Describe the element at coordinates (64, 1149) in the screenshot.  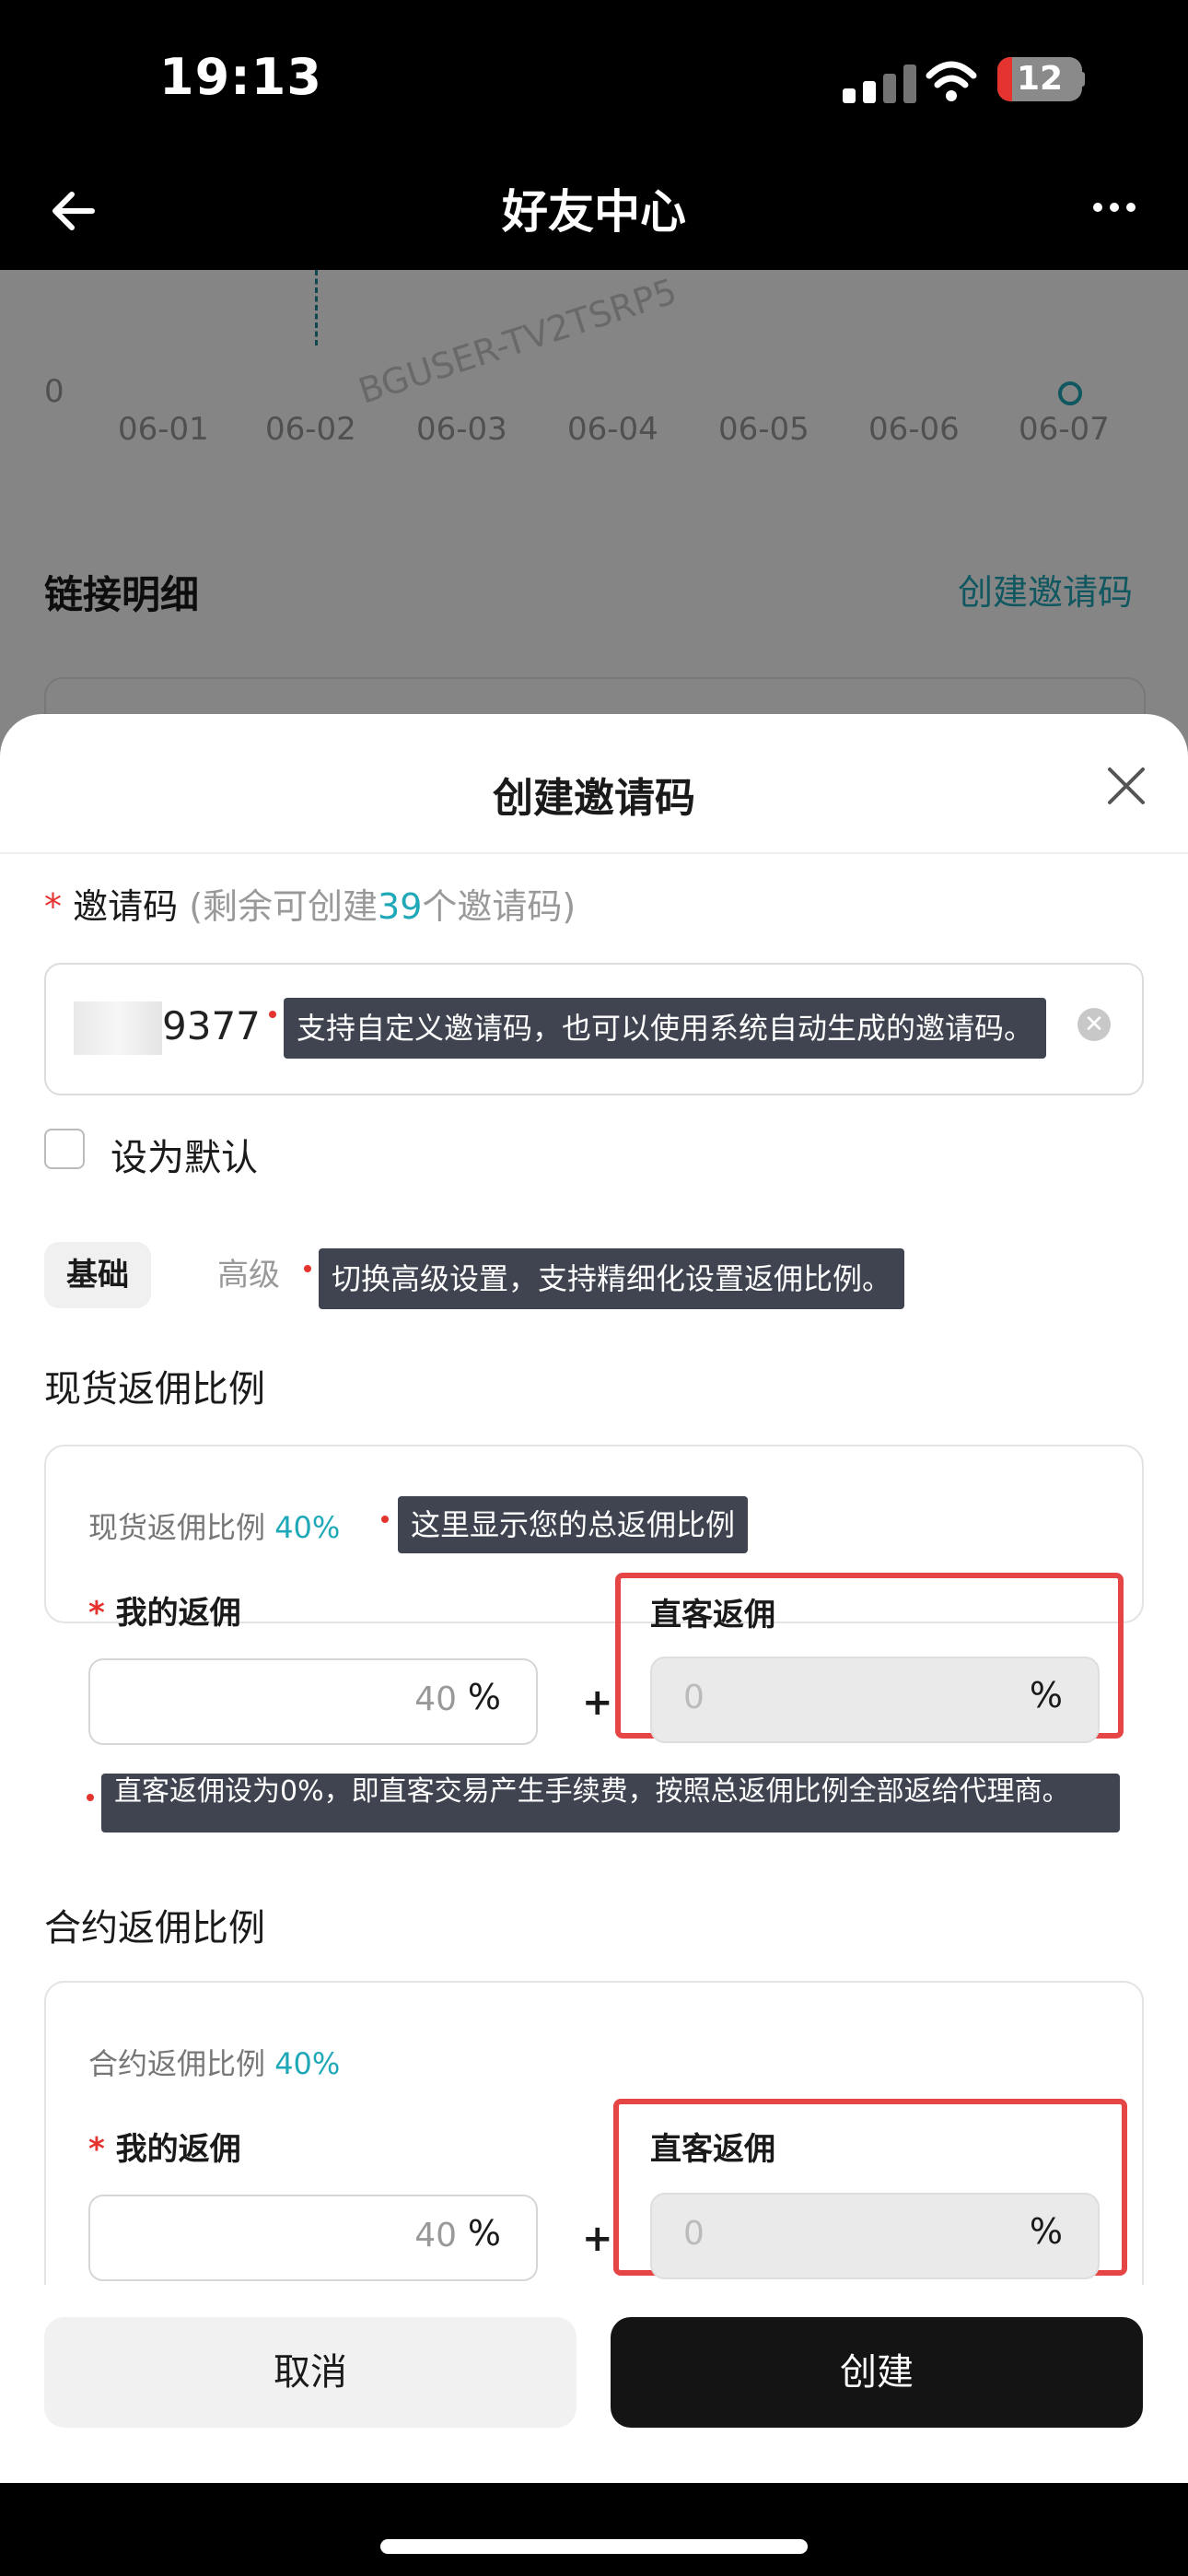
I see `default-checkbox` at that location.